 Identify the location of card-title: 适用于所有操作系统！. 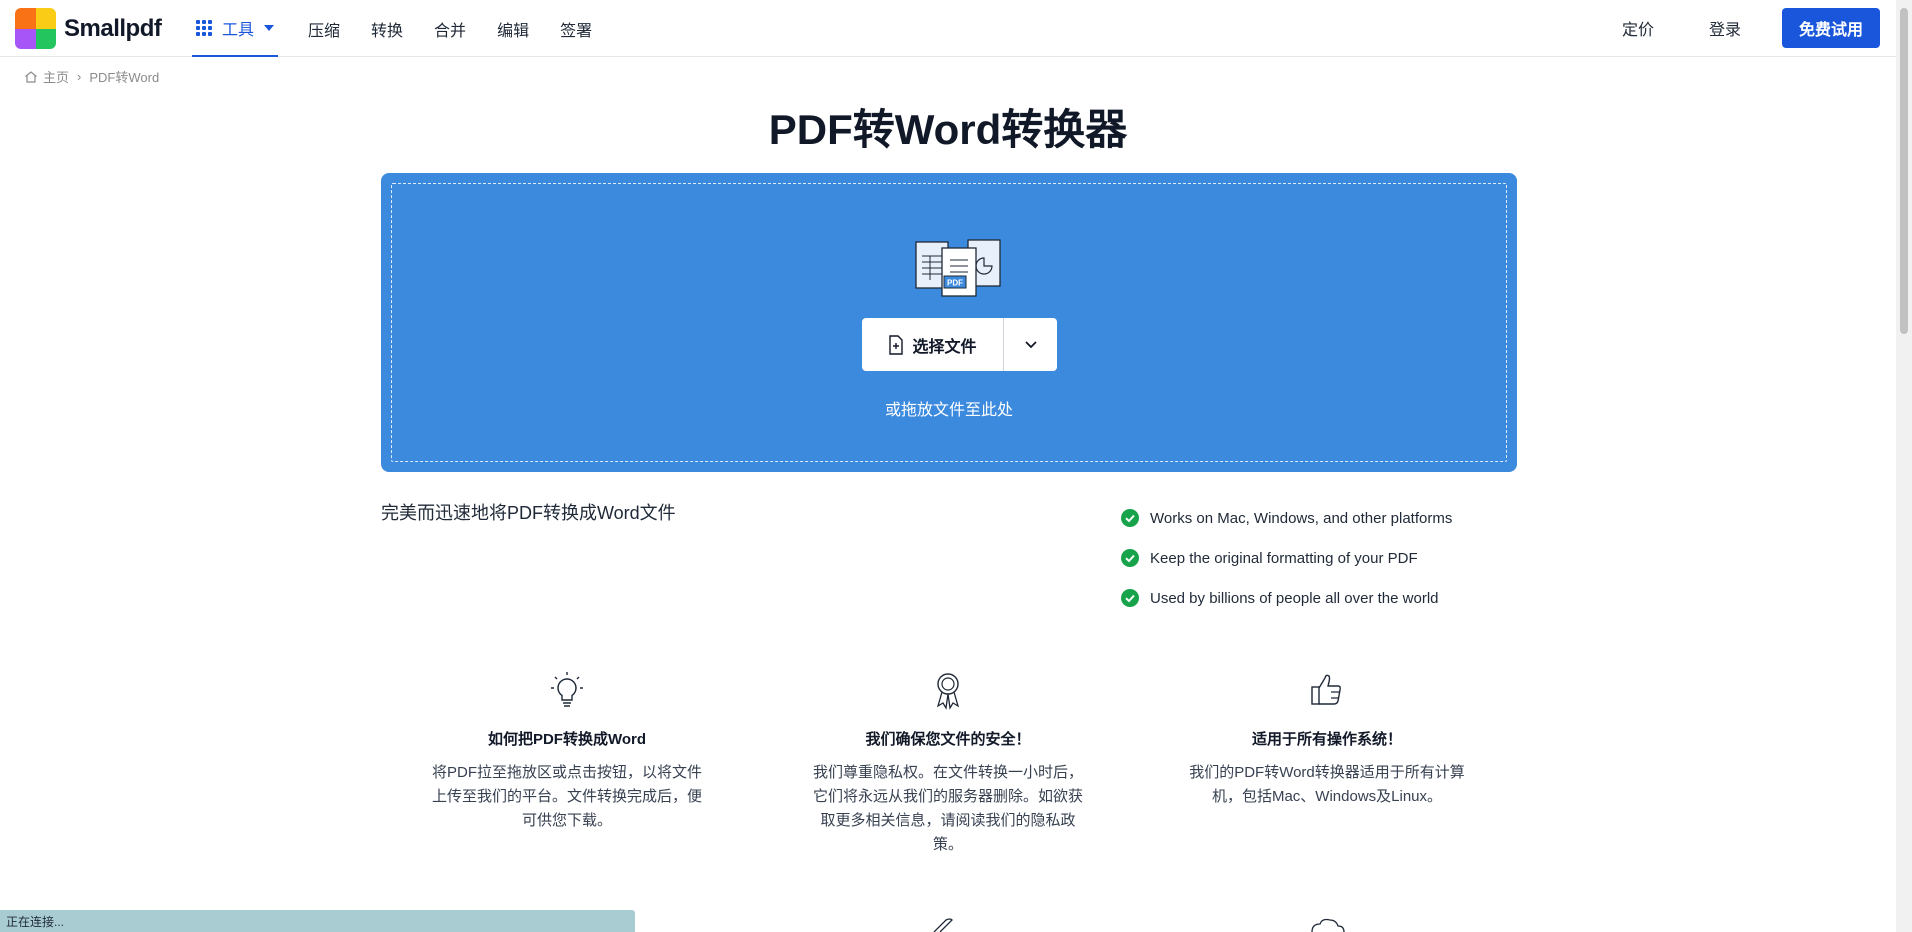
(1326, 739).